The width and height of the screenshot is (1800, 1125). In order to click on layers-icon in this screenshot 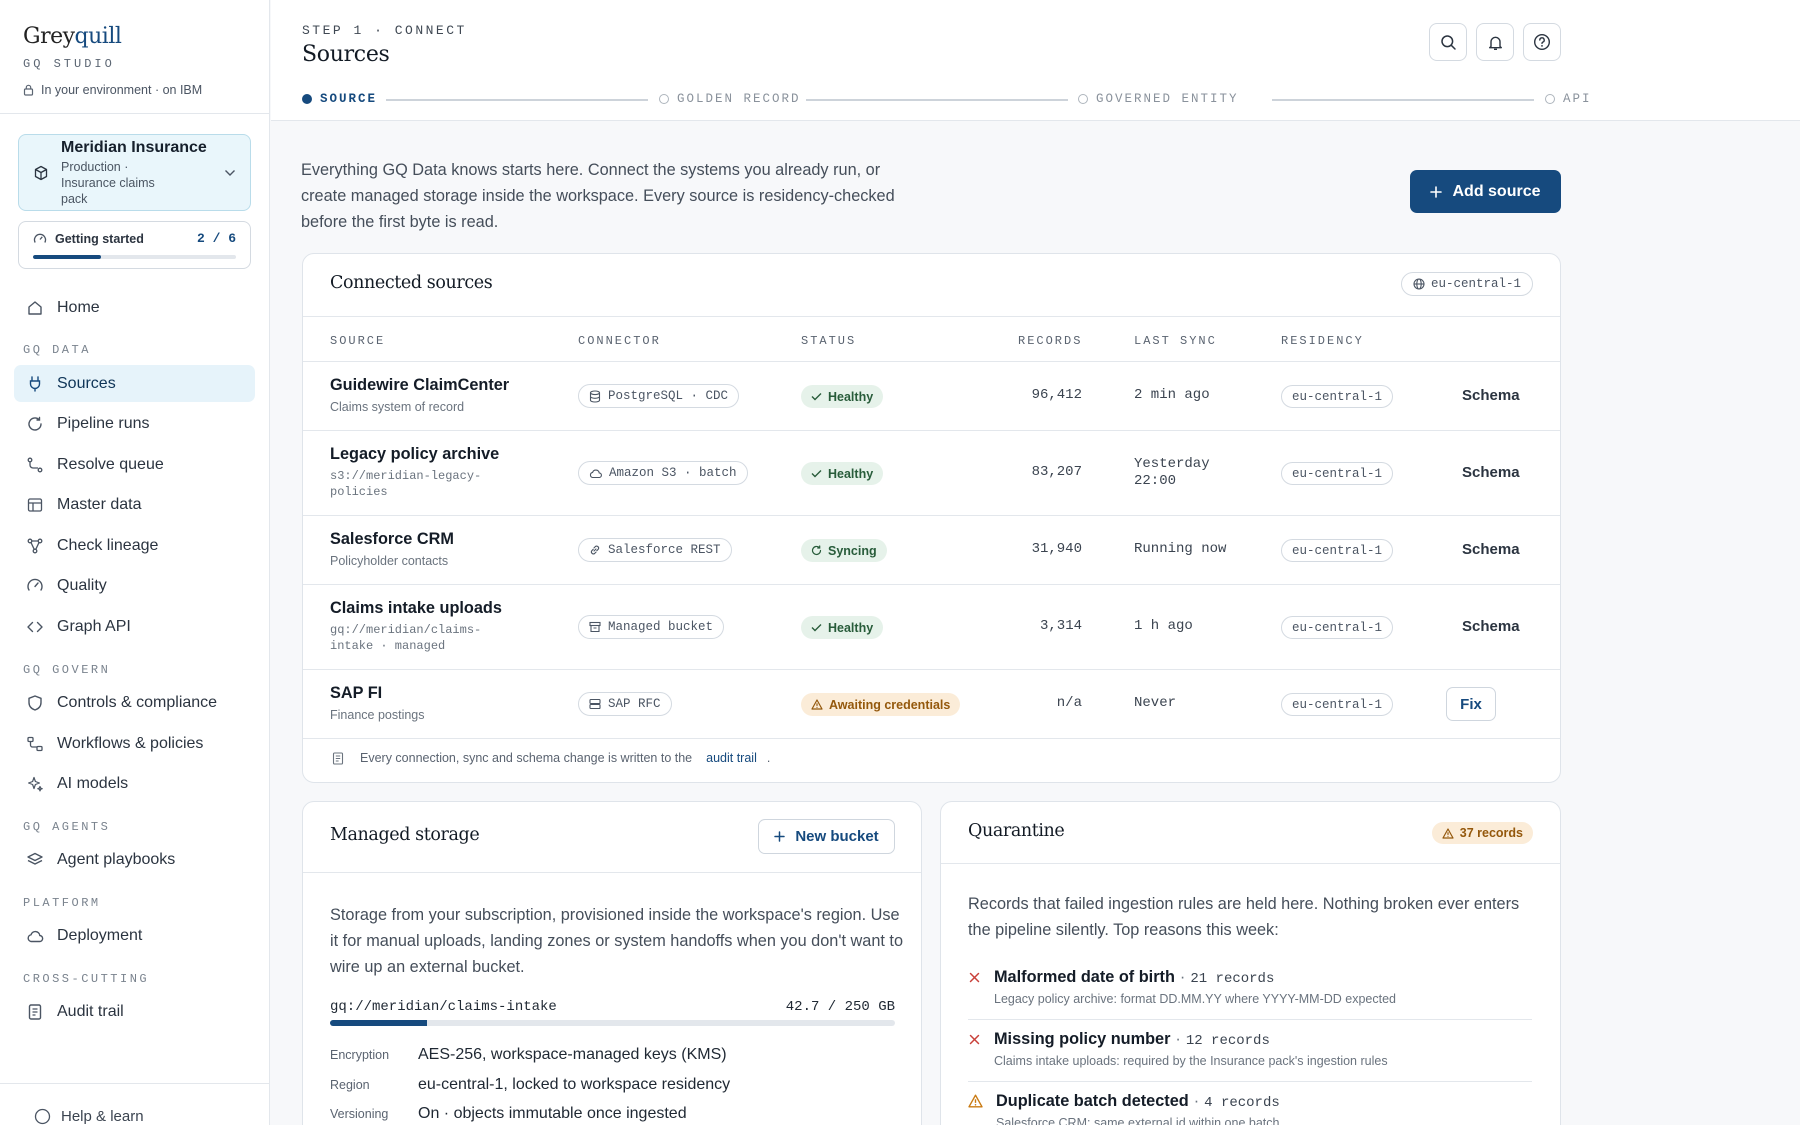, I will do `click(35, 860)`.